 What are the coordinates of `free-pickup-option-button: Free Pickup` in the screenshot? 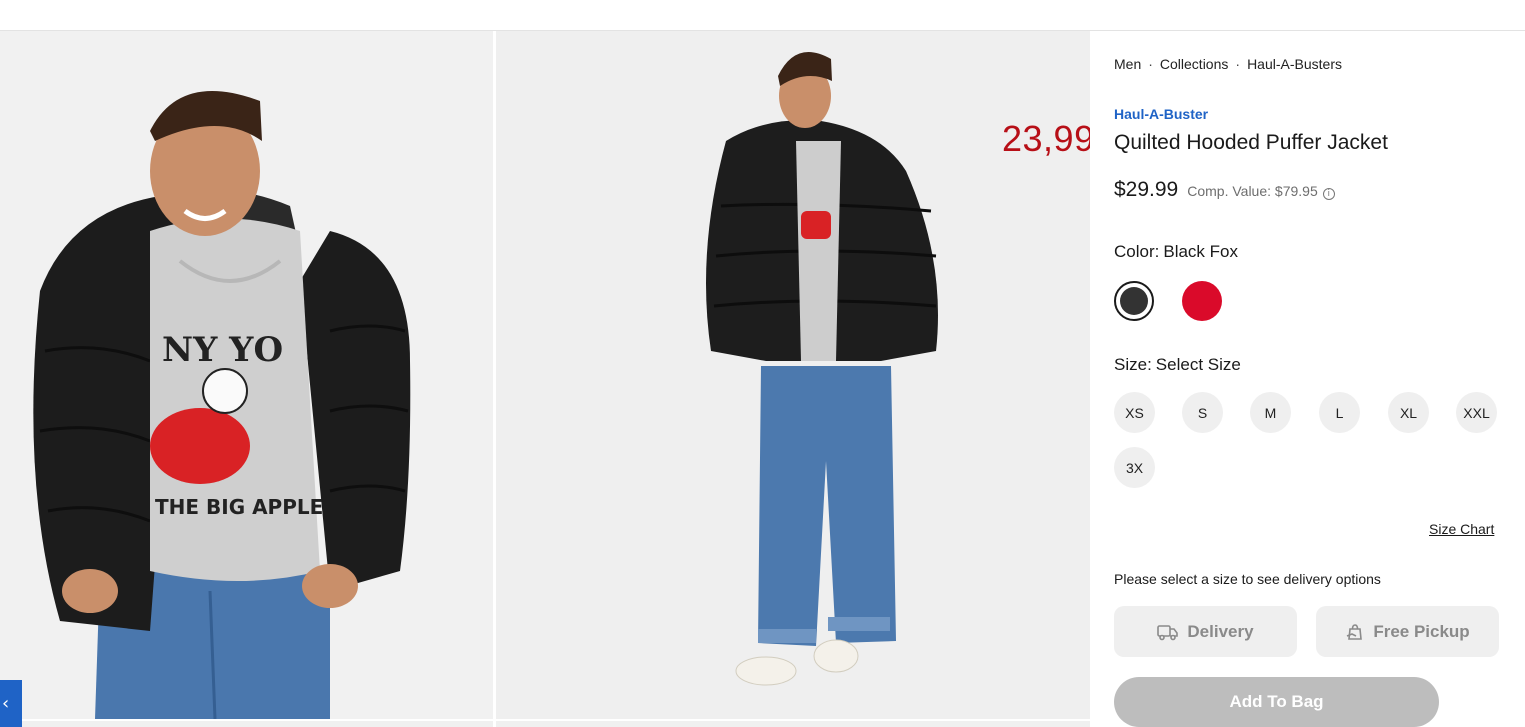 It's located at (1407, 631).